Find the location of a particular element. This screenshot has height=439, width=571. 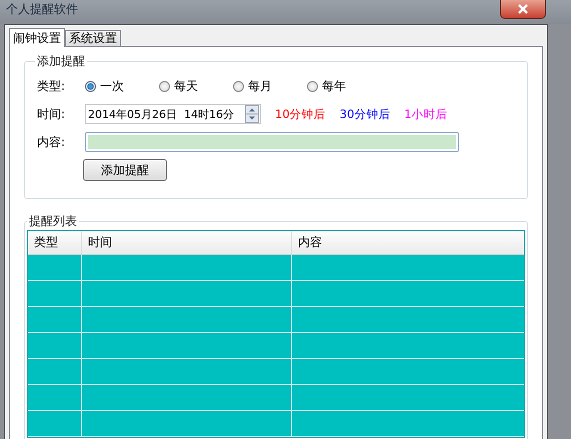

column-header: 类型 is located at coordinates (55, 242).